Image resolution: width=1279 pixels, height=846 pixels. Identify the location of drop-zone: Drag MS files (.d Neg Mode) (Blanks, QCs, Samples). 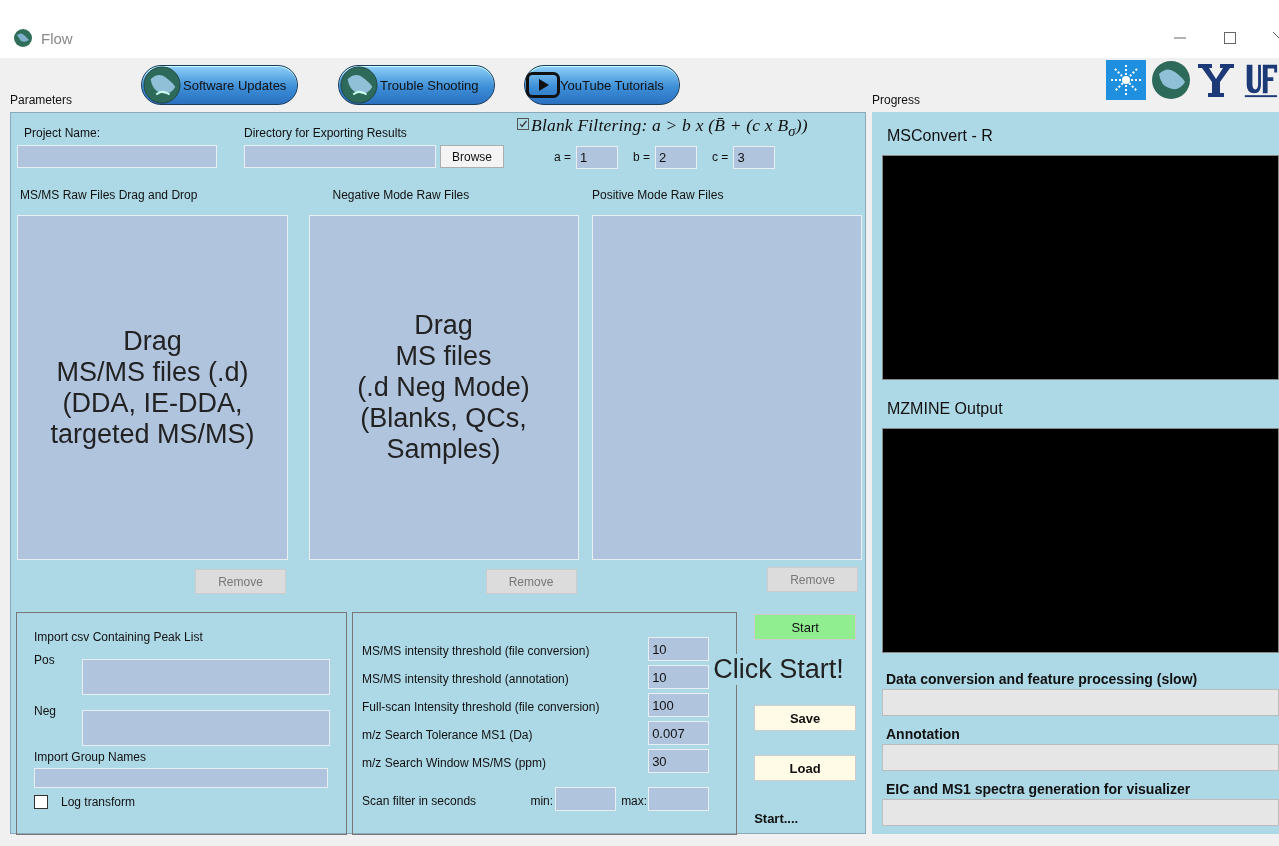
(443, 387).